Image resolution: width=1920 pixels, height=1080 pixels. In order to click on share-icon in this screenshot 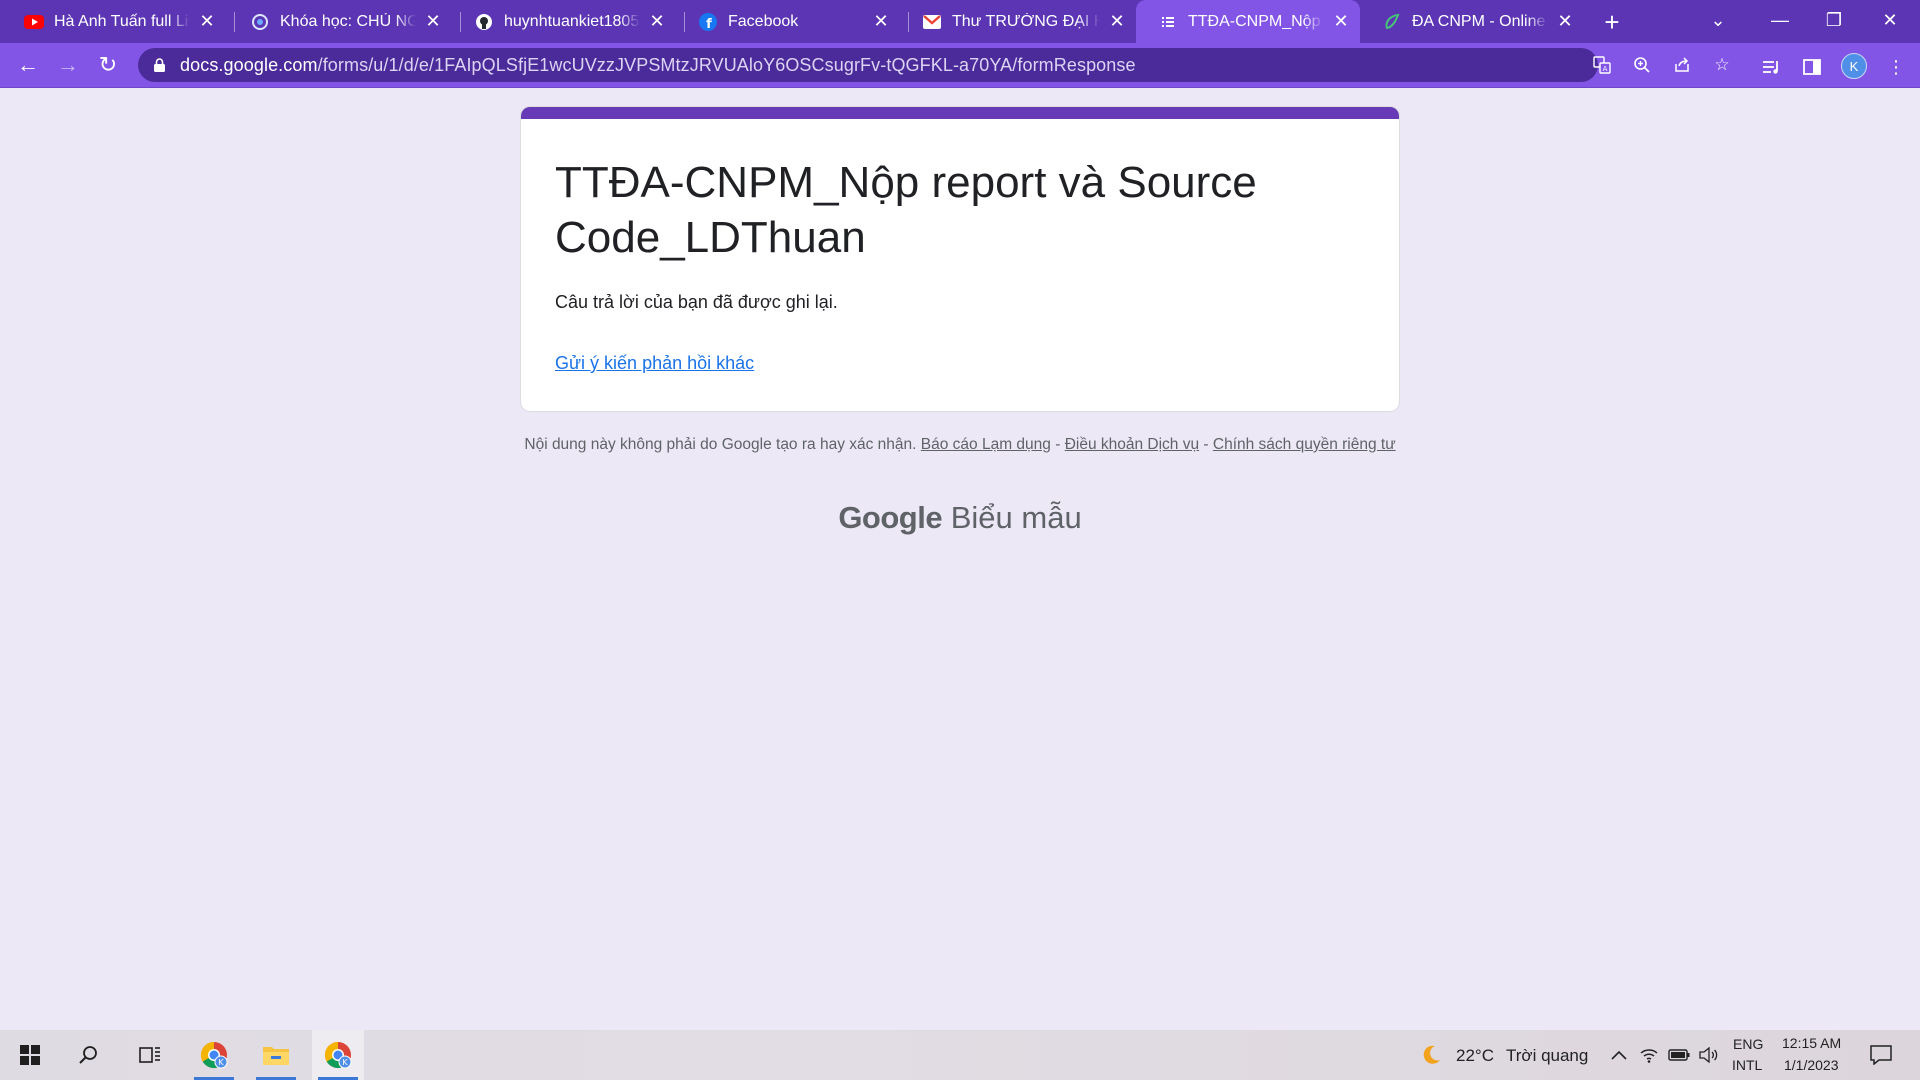, I will do `click(1682, 65)`.